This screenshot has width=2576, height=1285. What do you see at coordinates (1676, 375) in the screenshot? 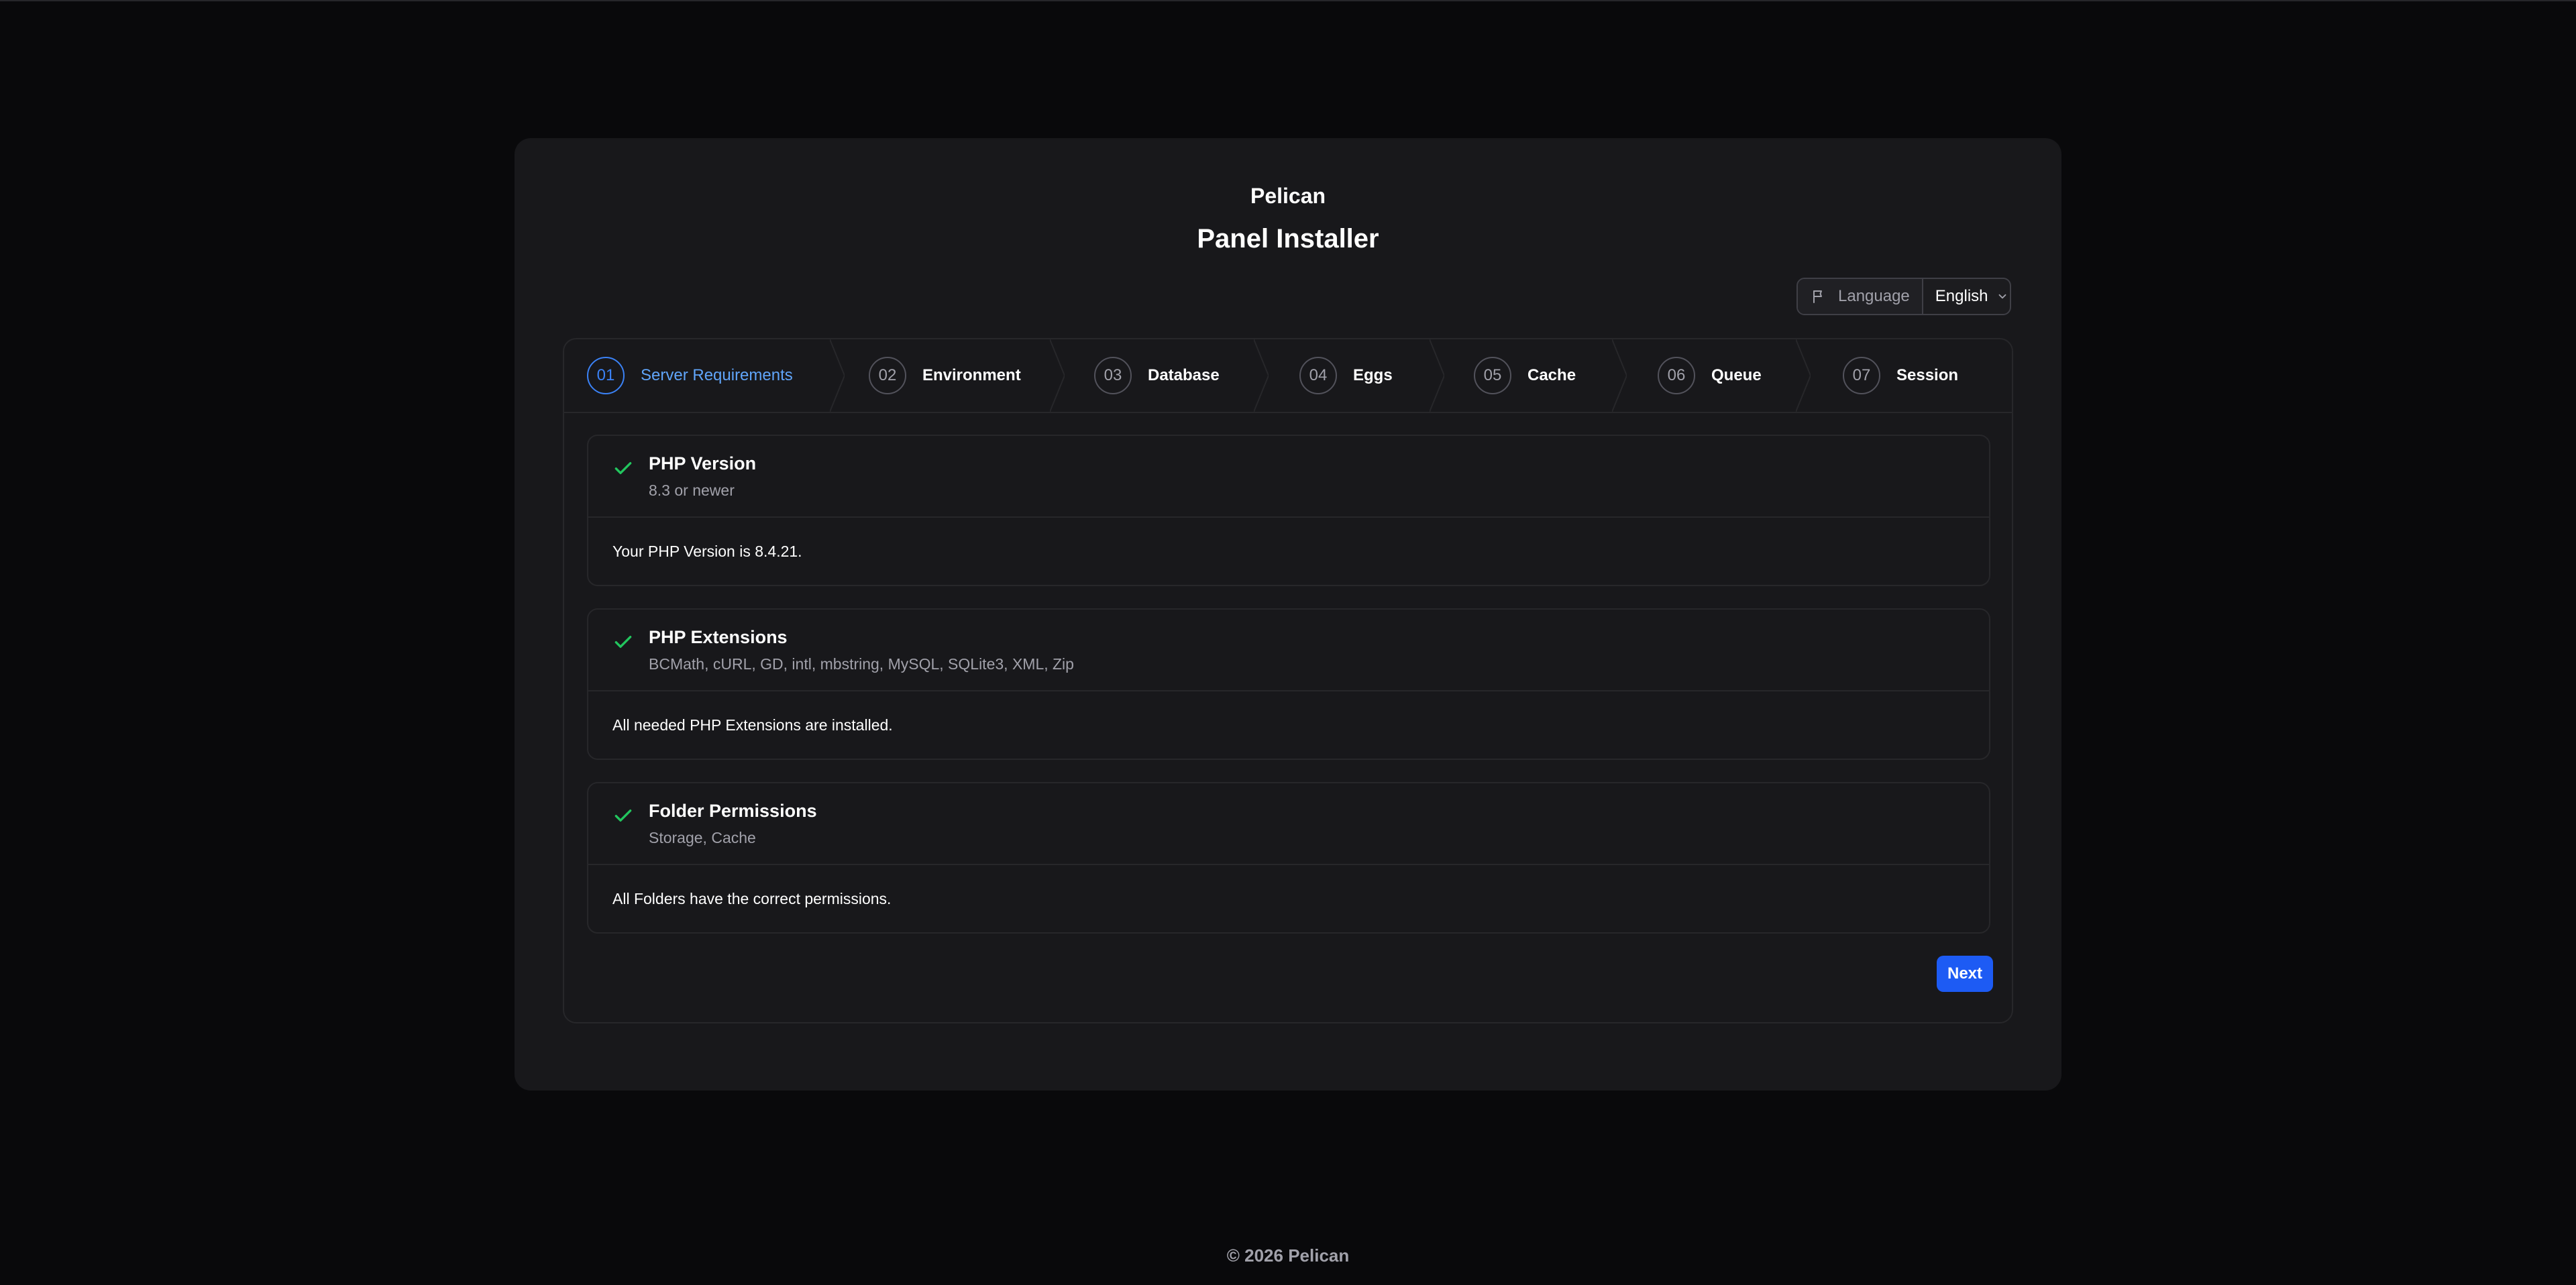
I see `step-number: 06` at bounding box center [1676, 375].